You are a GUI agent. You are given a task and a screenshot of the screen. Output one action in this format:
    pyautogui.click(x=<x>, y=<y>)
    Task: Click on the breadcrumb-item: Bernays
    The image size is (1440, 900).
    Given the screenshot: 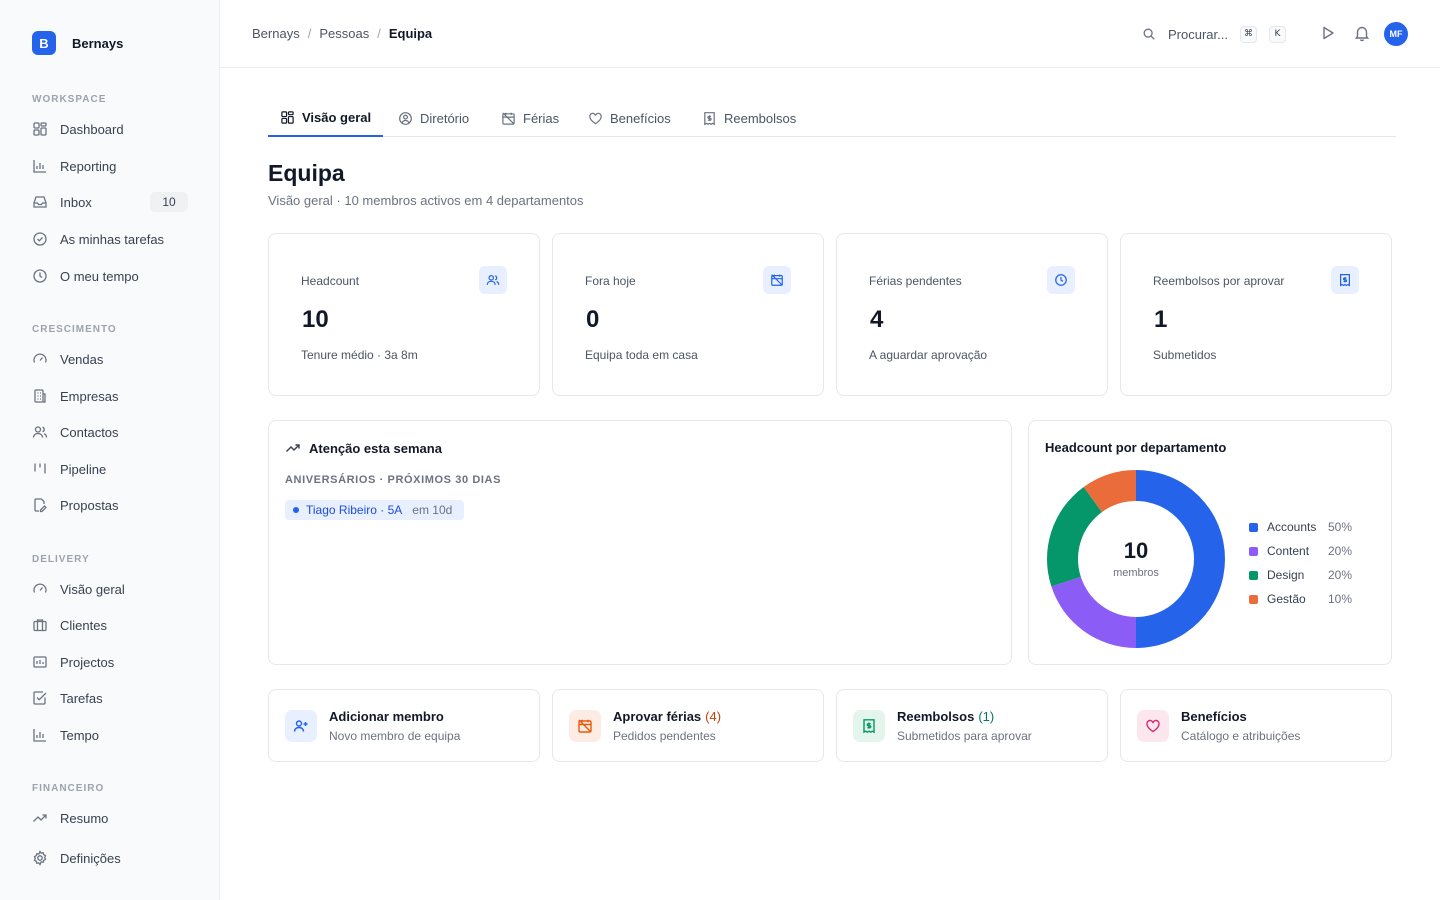 What is the action you would take?
    pyautogui.click(x=276, y=33)
    